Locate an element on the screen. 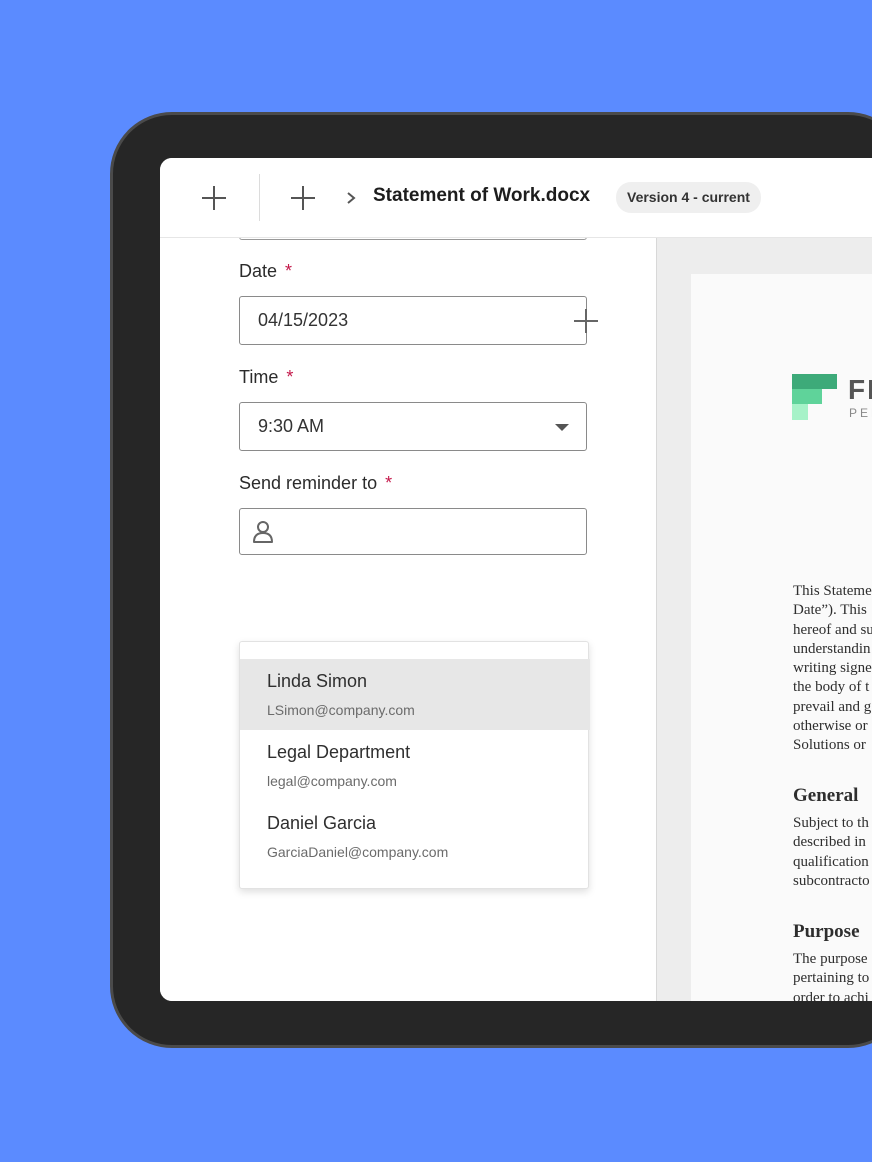 This screenshot has height=1162, width=872. date-label: Date * is located at coordinates (265, 271).